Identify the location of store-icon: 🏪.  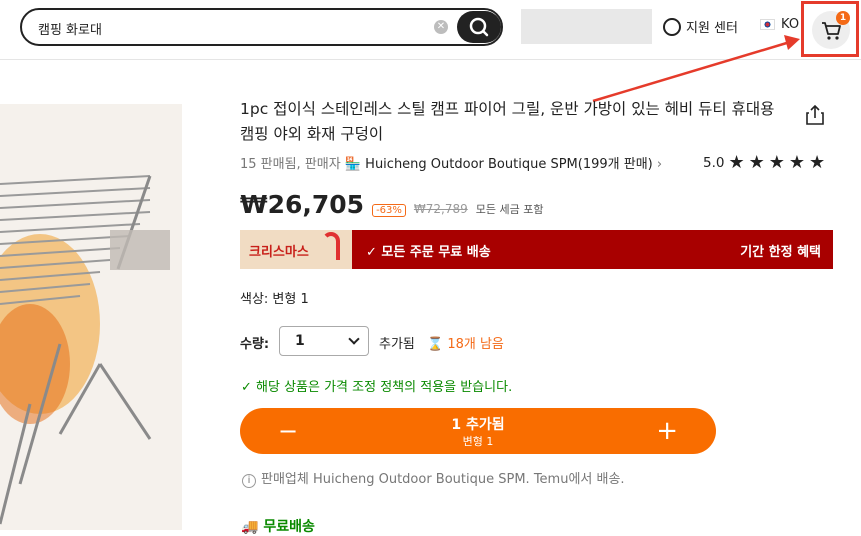
(353, 164).